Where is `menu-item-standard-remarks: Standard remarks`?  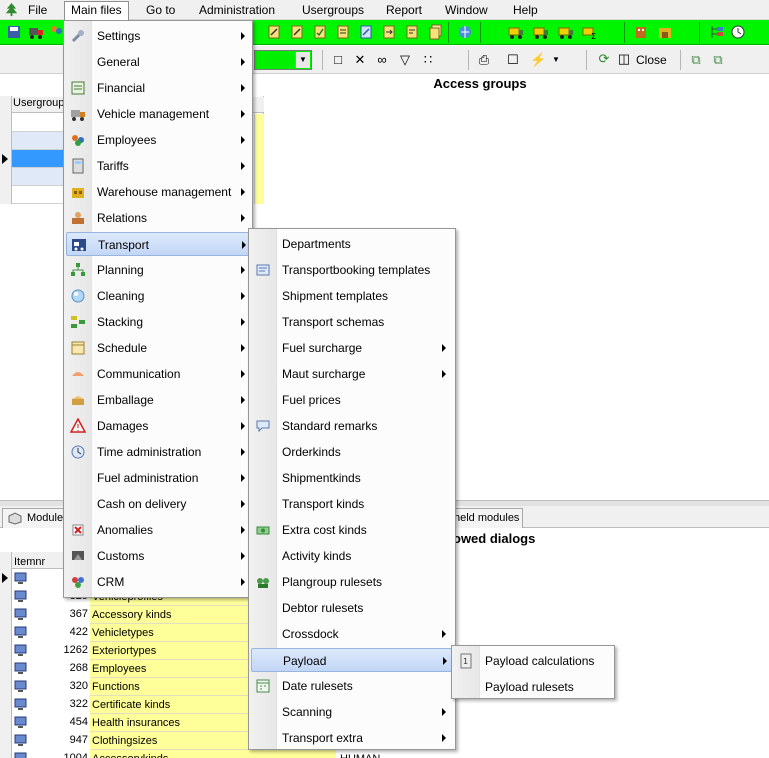
menu-item-standard-remarks: Standard remarks is located at coordinates (353, 426).